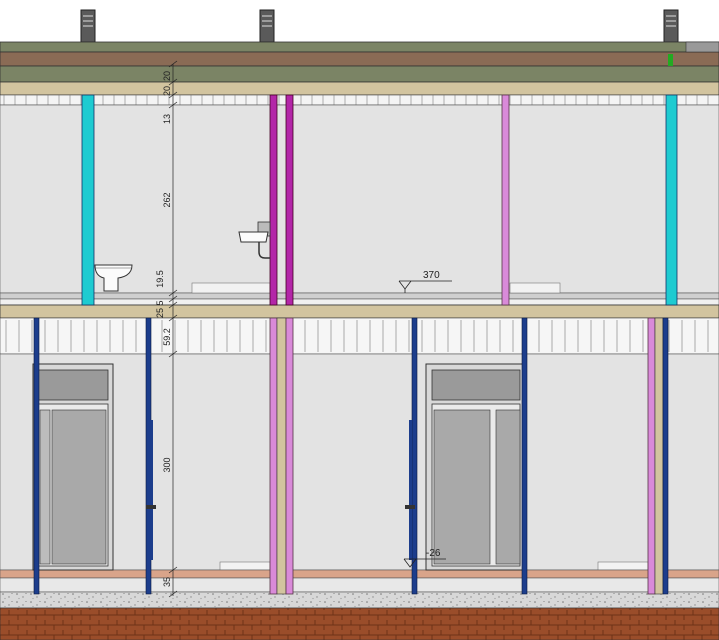 The image size is (719, 640). Describe the element at coordinates (359, 68) in the screenshot. I see `roof-assembly` at that location.